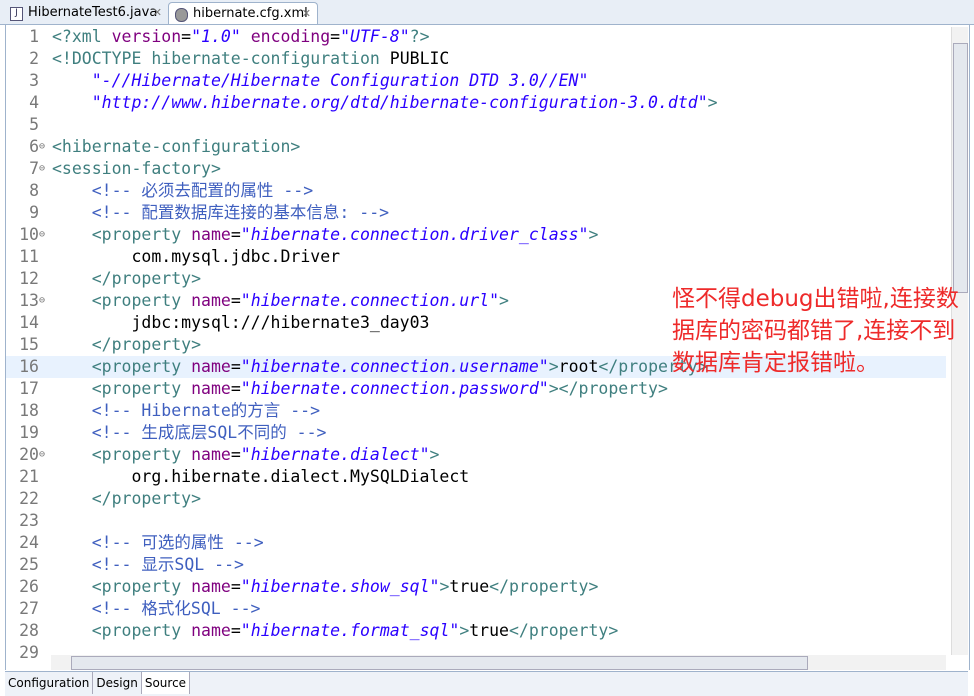 This screenshot has height=696, width=974. I want to click on code-line: 24 <!-- 可选的属性 -->, so click(476, 543).